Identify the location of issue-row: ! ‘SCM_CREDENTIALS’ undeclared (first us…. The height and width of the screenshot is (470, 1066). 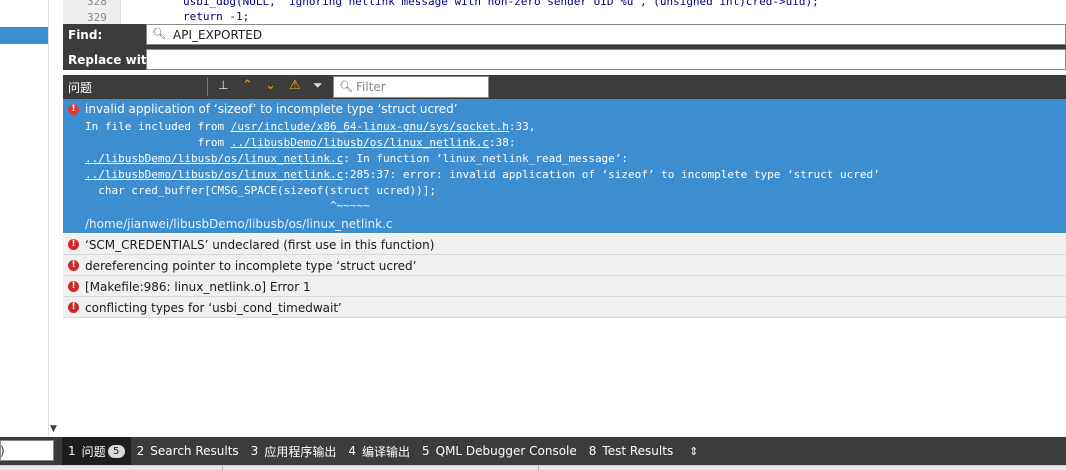
(564, 244).